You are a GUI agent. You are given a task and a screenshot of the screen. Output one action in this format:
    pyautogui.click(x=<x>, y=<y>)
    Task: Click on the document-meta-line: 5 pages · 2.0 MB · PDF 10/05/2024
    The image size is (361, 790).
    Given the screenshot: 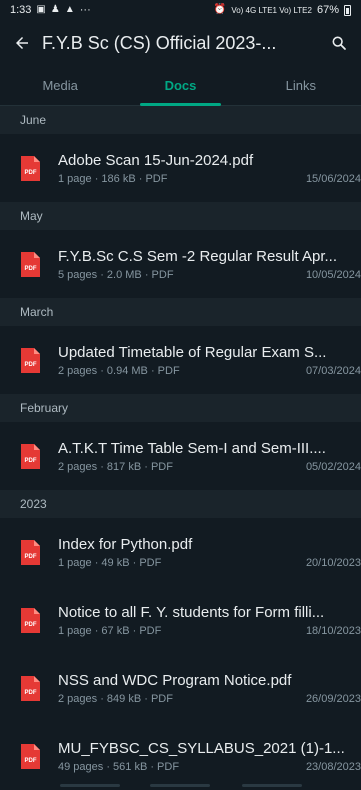 What is the action you would take?
    pyautogui.click(x=209, y=275)
    